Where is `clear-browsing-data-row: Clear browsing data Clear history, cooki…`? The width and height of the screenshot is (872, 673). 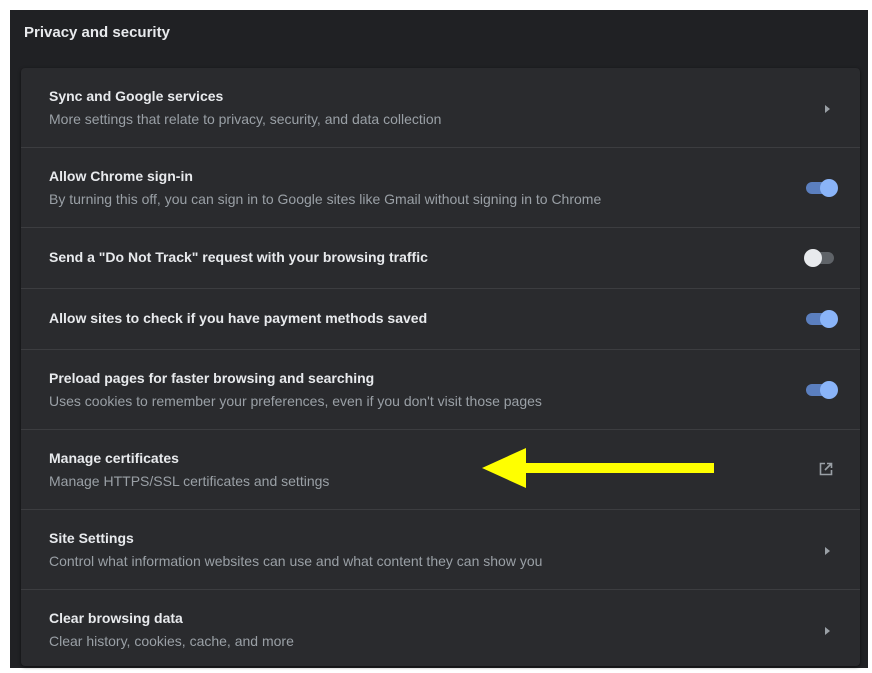
clear-browsing-data-row: Clear browsing data Clear history, cooki… is located at coordinates (440, 627).